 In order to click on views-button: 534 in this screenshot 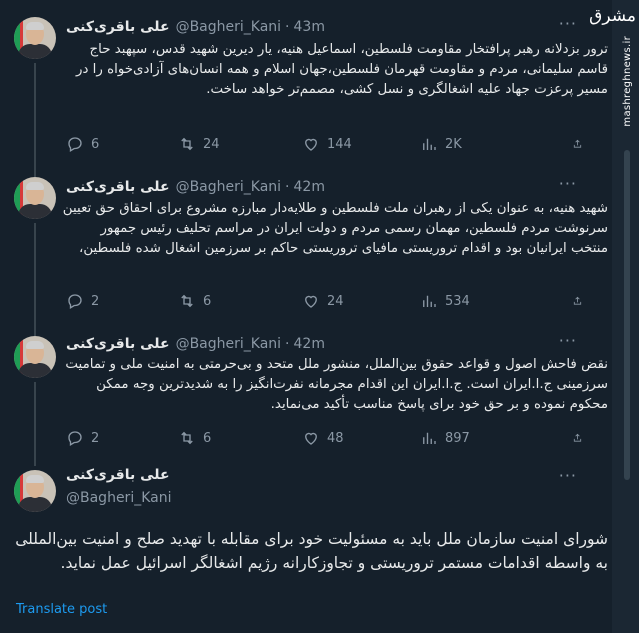, I will do `click(445, 301)`.